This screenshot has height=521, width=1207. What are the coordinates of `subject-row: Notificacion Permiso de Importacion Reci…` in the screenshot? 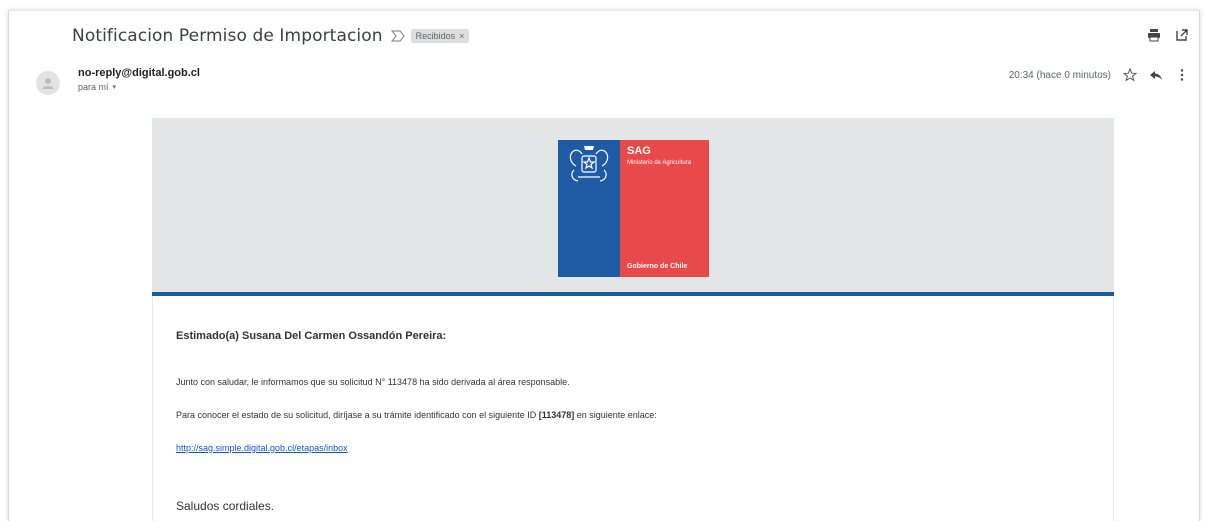 It's located at (271, 36).